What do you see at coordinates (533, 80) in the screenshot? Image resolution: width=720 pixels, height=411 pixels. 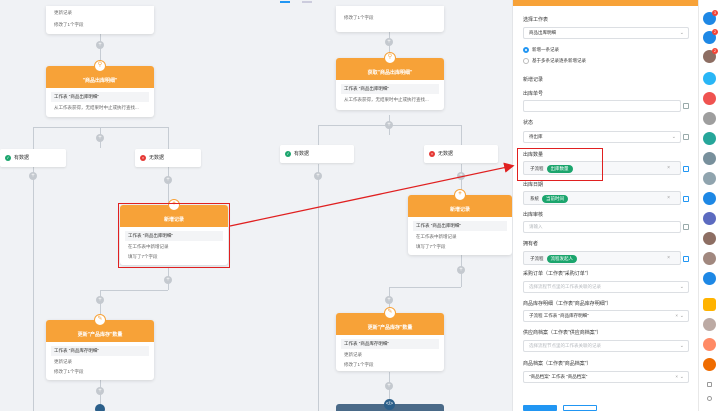 I see `section-title: 新增记录` at bounding box center [533, 80].